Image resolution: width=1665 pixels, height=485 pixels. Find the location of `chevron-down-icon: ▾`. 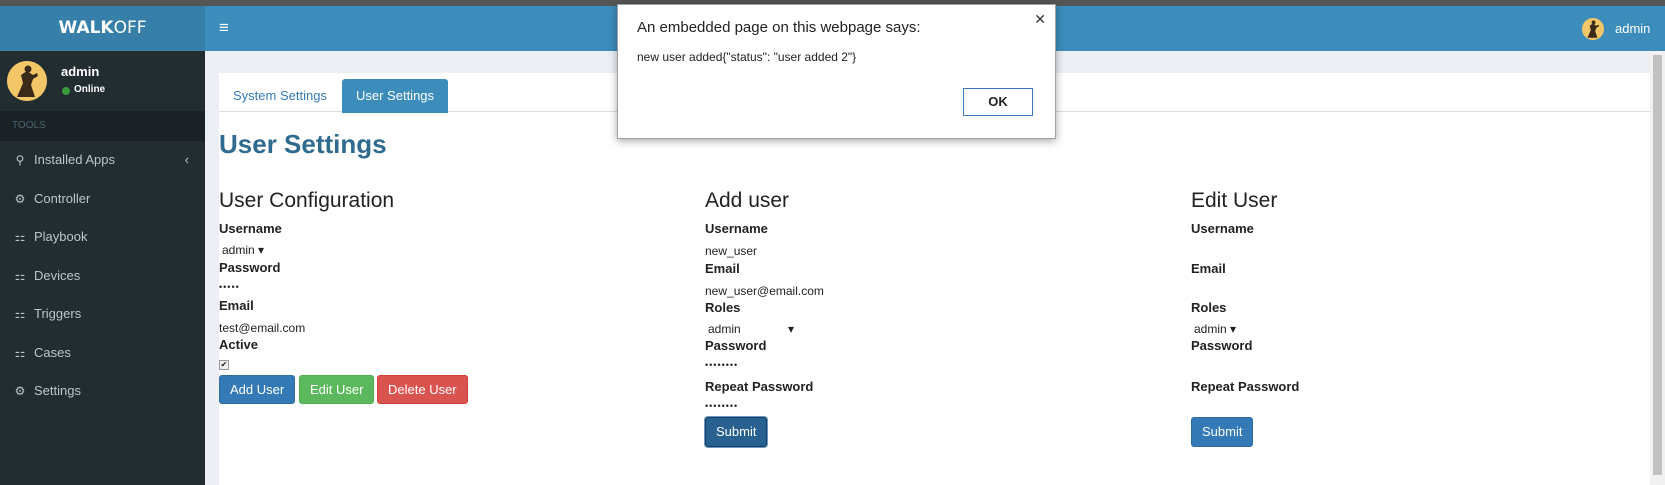

chevron-down-icon: ▾ is located at coordinates (791, 329).